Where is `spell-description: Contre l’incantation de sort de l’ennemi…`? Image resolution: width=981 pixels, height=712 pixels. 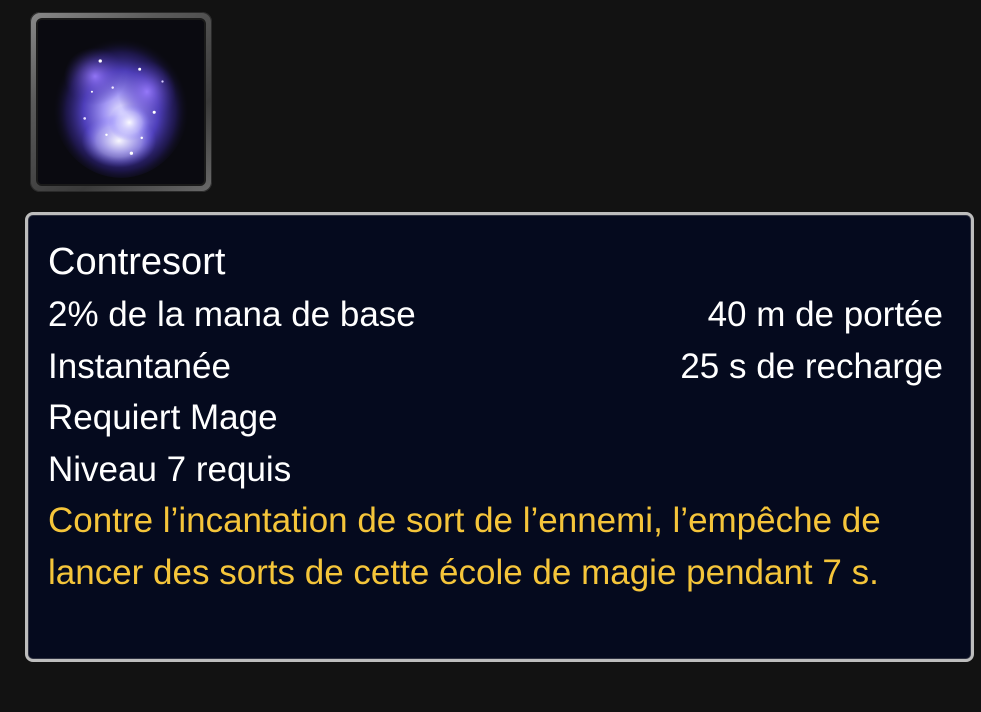
spell-description: Contre l’incantation de sort de l’ennemi… is located at coordinates (464, 546).